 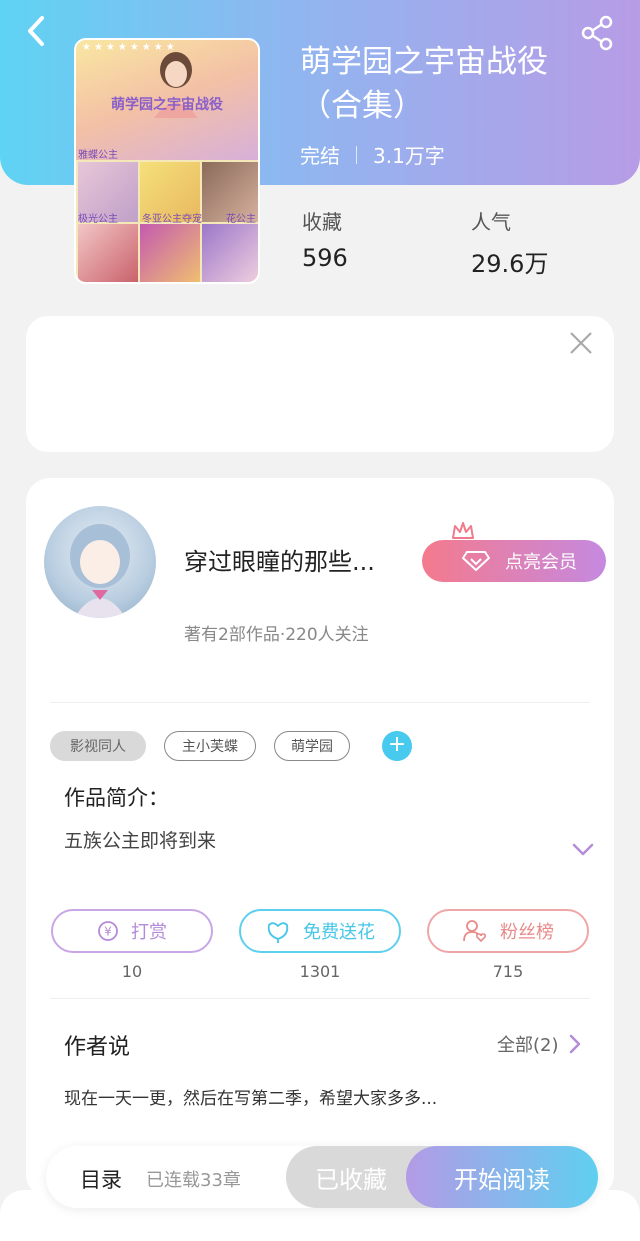 What do you see at coordinates (528, 1045) in the screenshot?
I see `author-says-all-label: 全部(2)` at bounding box center [528, 1045].